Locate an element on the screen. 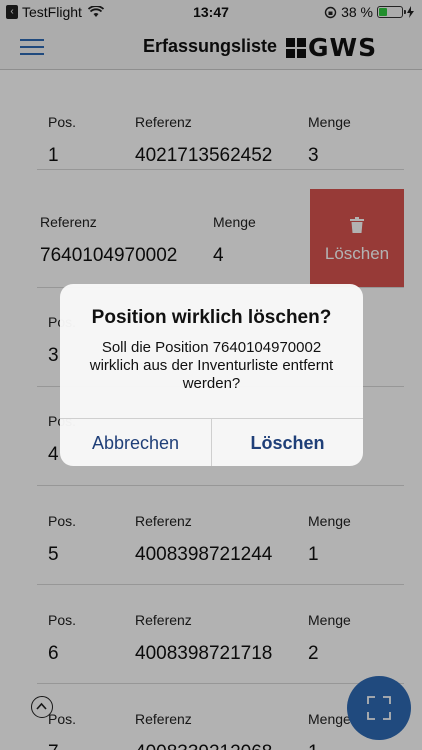 This screenshot has height=750, width=422. cancel-button: Abbrechen is located at coordinates (135, 442).